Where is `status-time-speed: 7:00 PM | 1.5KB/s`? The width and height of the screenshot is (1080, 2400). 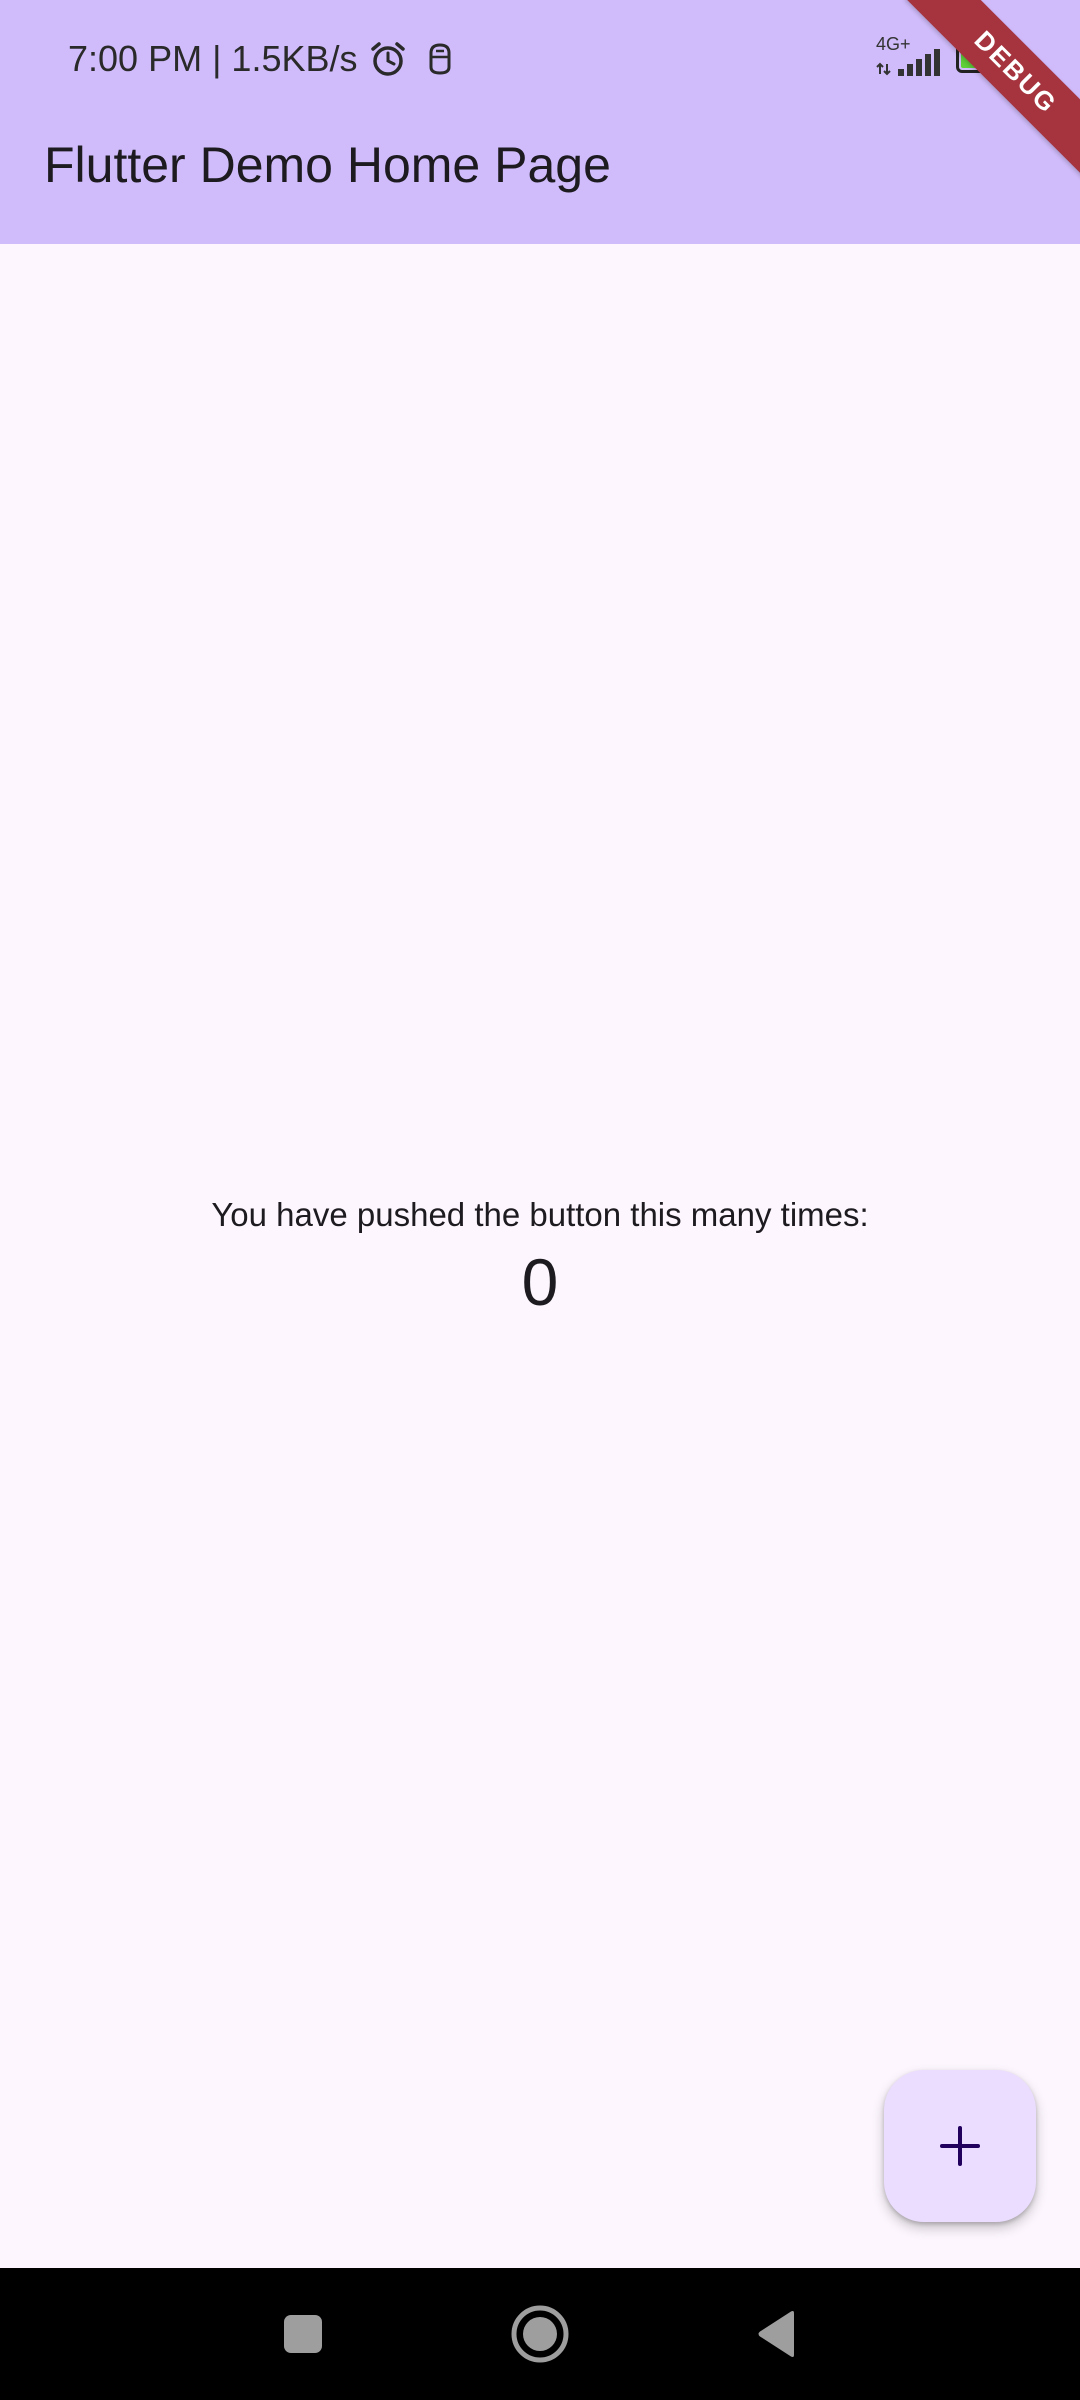
status-time-speed: 7:00 PM | 1.5KB/s is located at coordinates (213, 58).